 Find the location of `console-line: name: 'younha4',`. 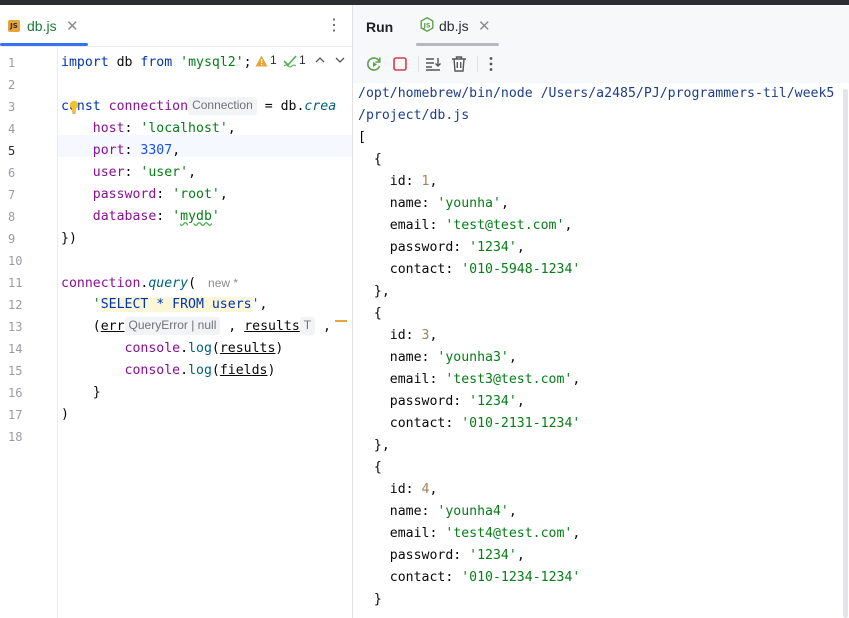

console-line: name: 'younha4', is located at coordinates (437, 512).